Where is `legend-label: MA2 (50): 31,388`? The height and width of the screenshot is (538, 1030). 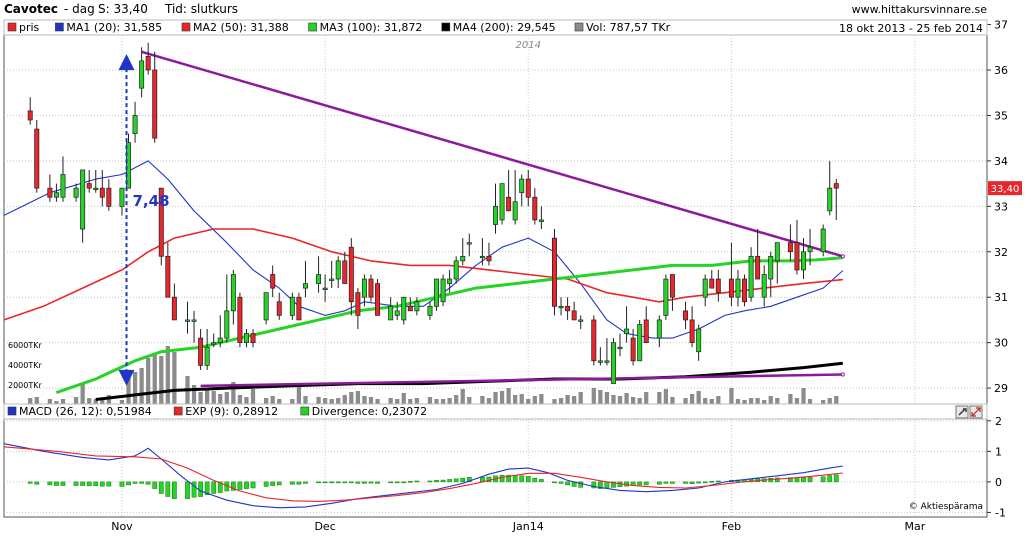 legend-label: MA2 (50): 31,388 is located at coordinates (241, 27).